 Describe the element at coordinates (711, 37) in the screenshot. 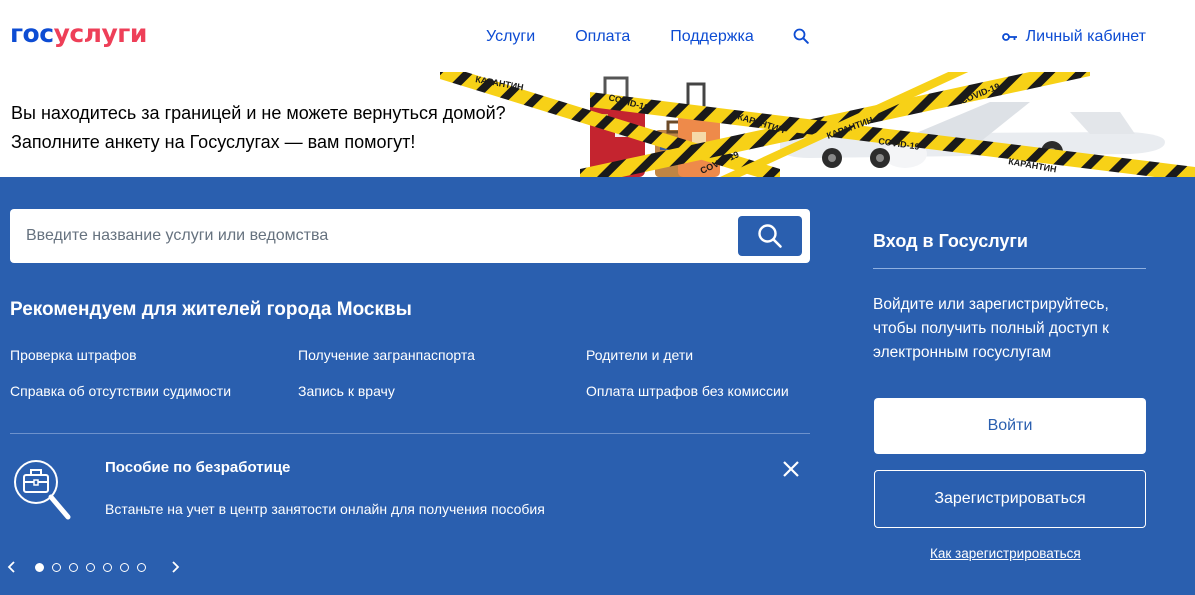

I see `nav-support: Поддержка` at that location.